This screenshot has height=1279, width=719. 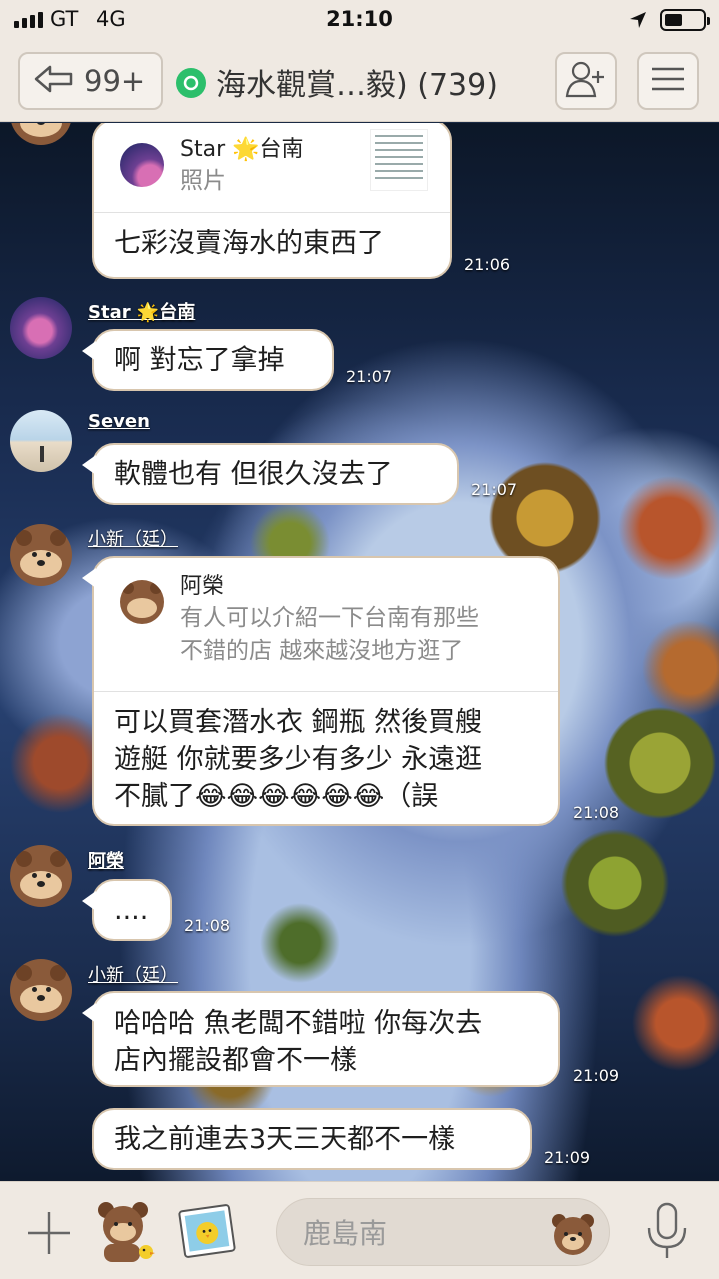 What do you see at coordinates (276, 796) in the screenshot?
I see `message-text: 不膩了😂😂😂😂😂😂（誤` at bounding box center [276, 796].